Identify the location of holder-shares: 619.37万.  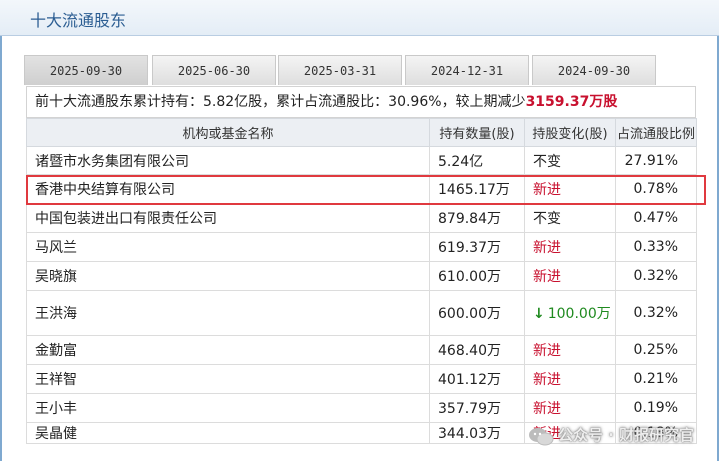
(477, 247).